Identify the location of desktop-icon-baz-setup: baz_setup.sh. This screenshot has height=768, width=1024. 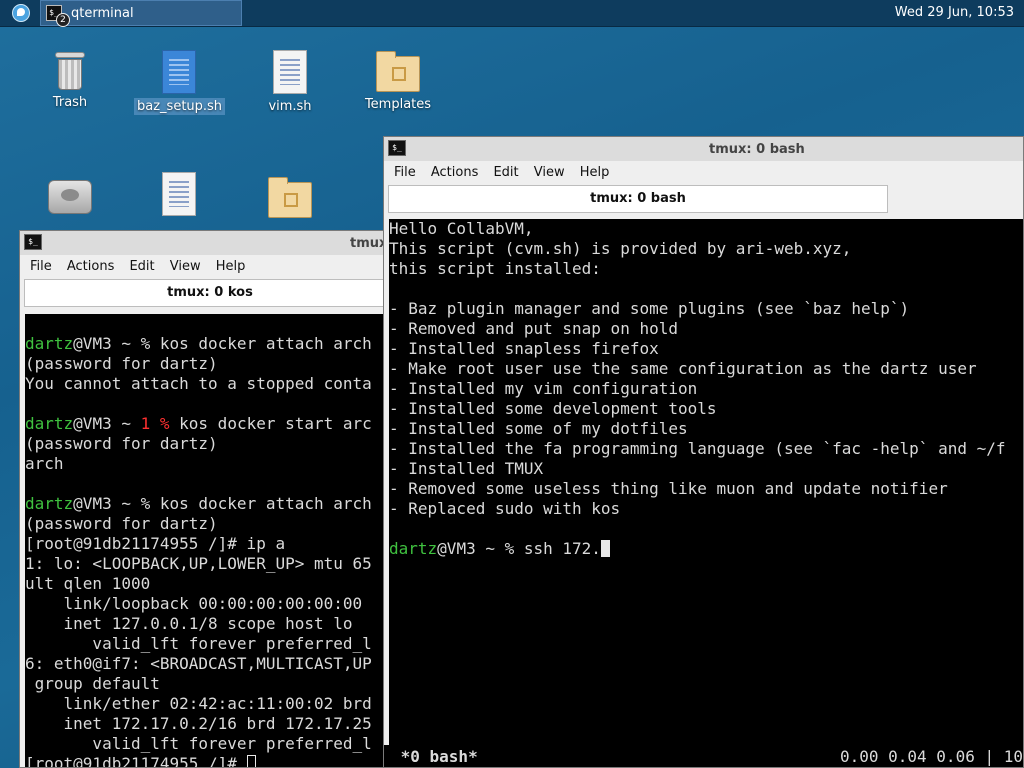
(180, 82).